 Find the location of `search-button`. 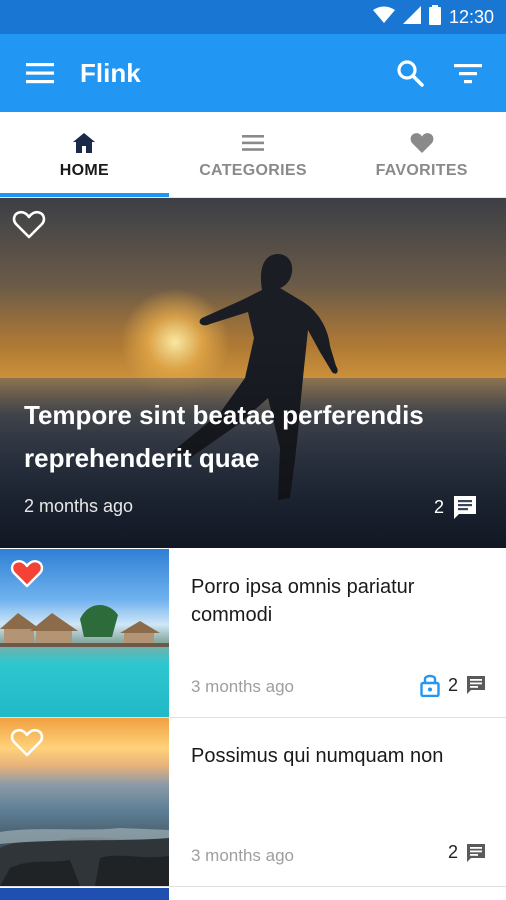

search-button is located at coordinates (410, 73).